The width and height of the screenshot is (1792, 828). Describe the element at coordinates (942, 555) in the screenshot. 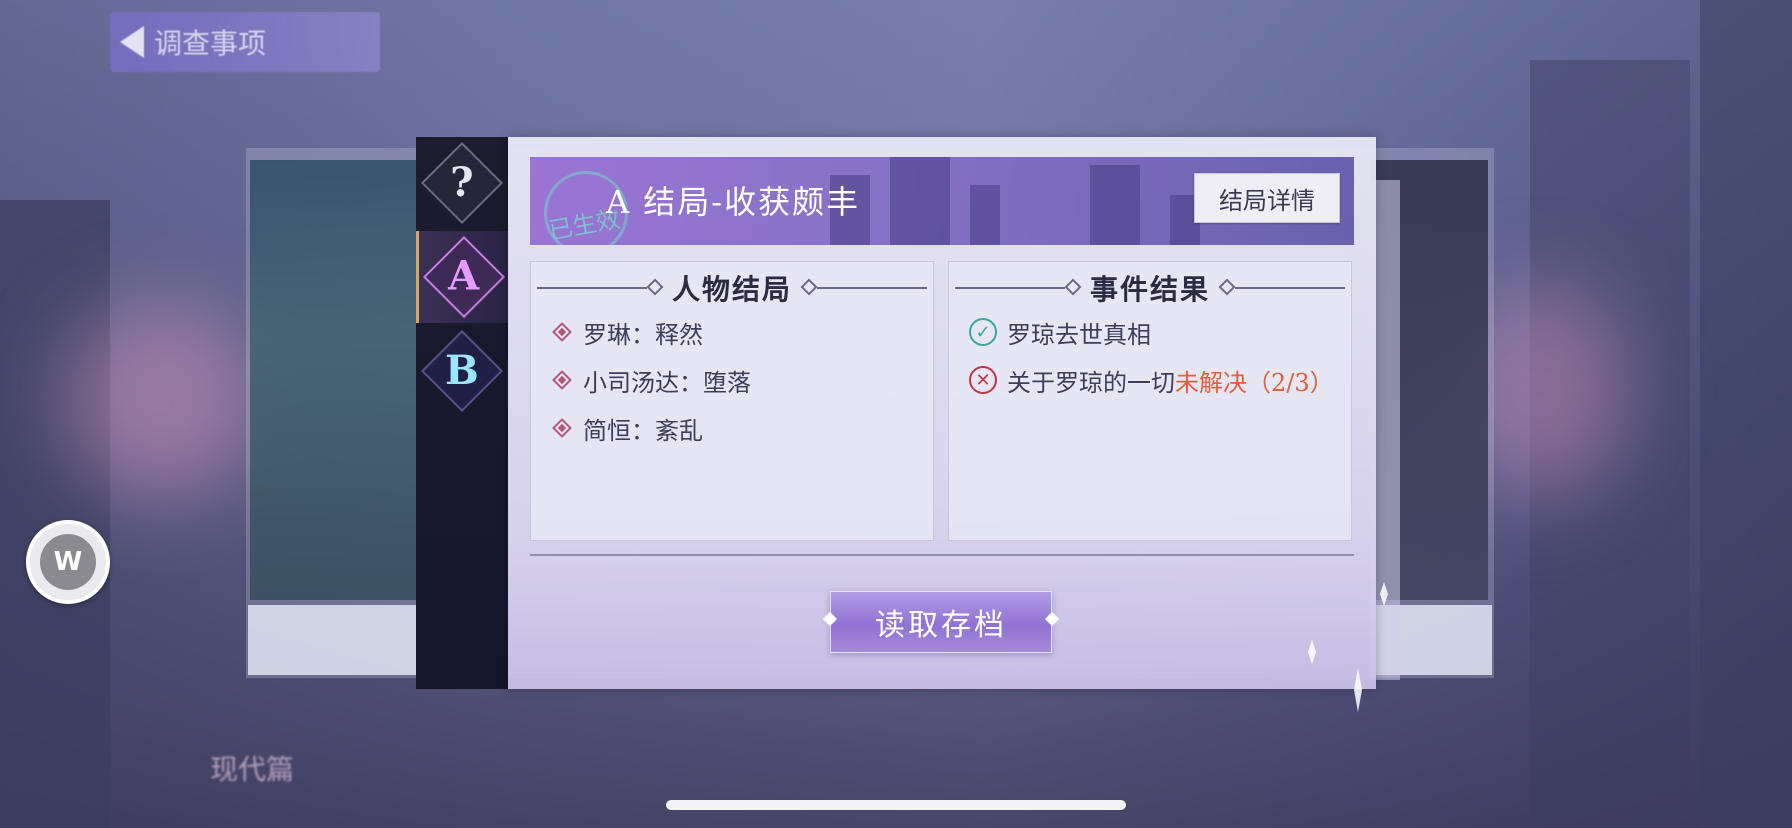

I see `section-divider` at that location.